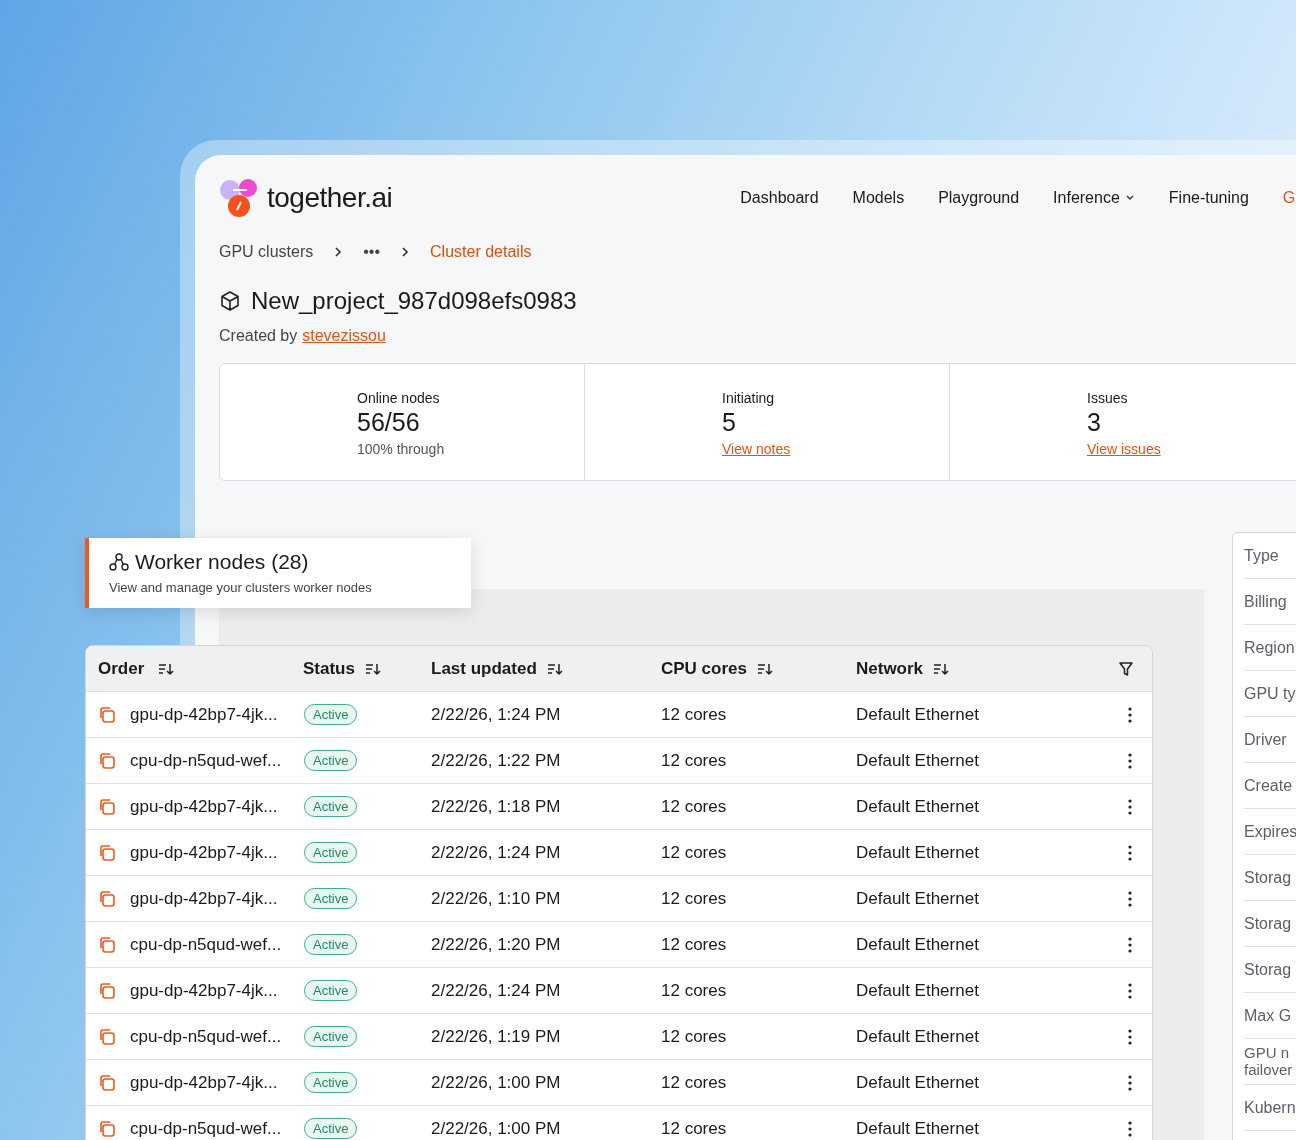 The height and width of the screenshot is (1140, 1296). Describe the element at coordinates (344, 336) in the screenshot. I see `creator-link: stevezissou` at that location.